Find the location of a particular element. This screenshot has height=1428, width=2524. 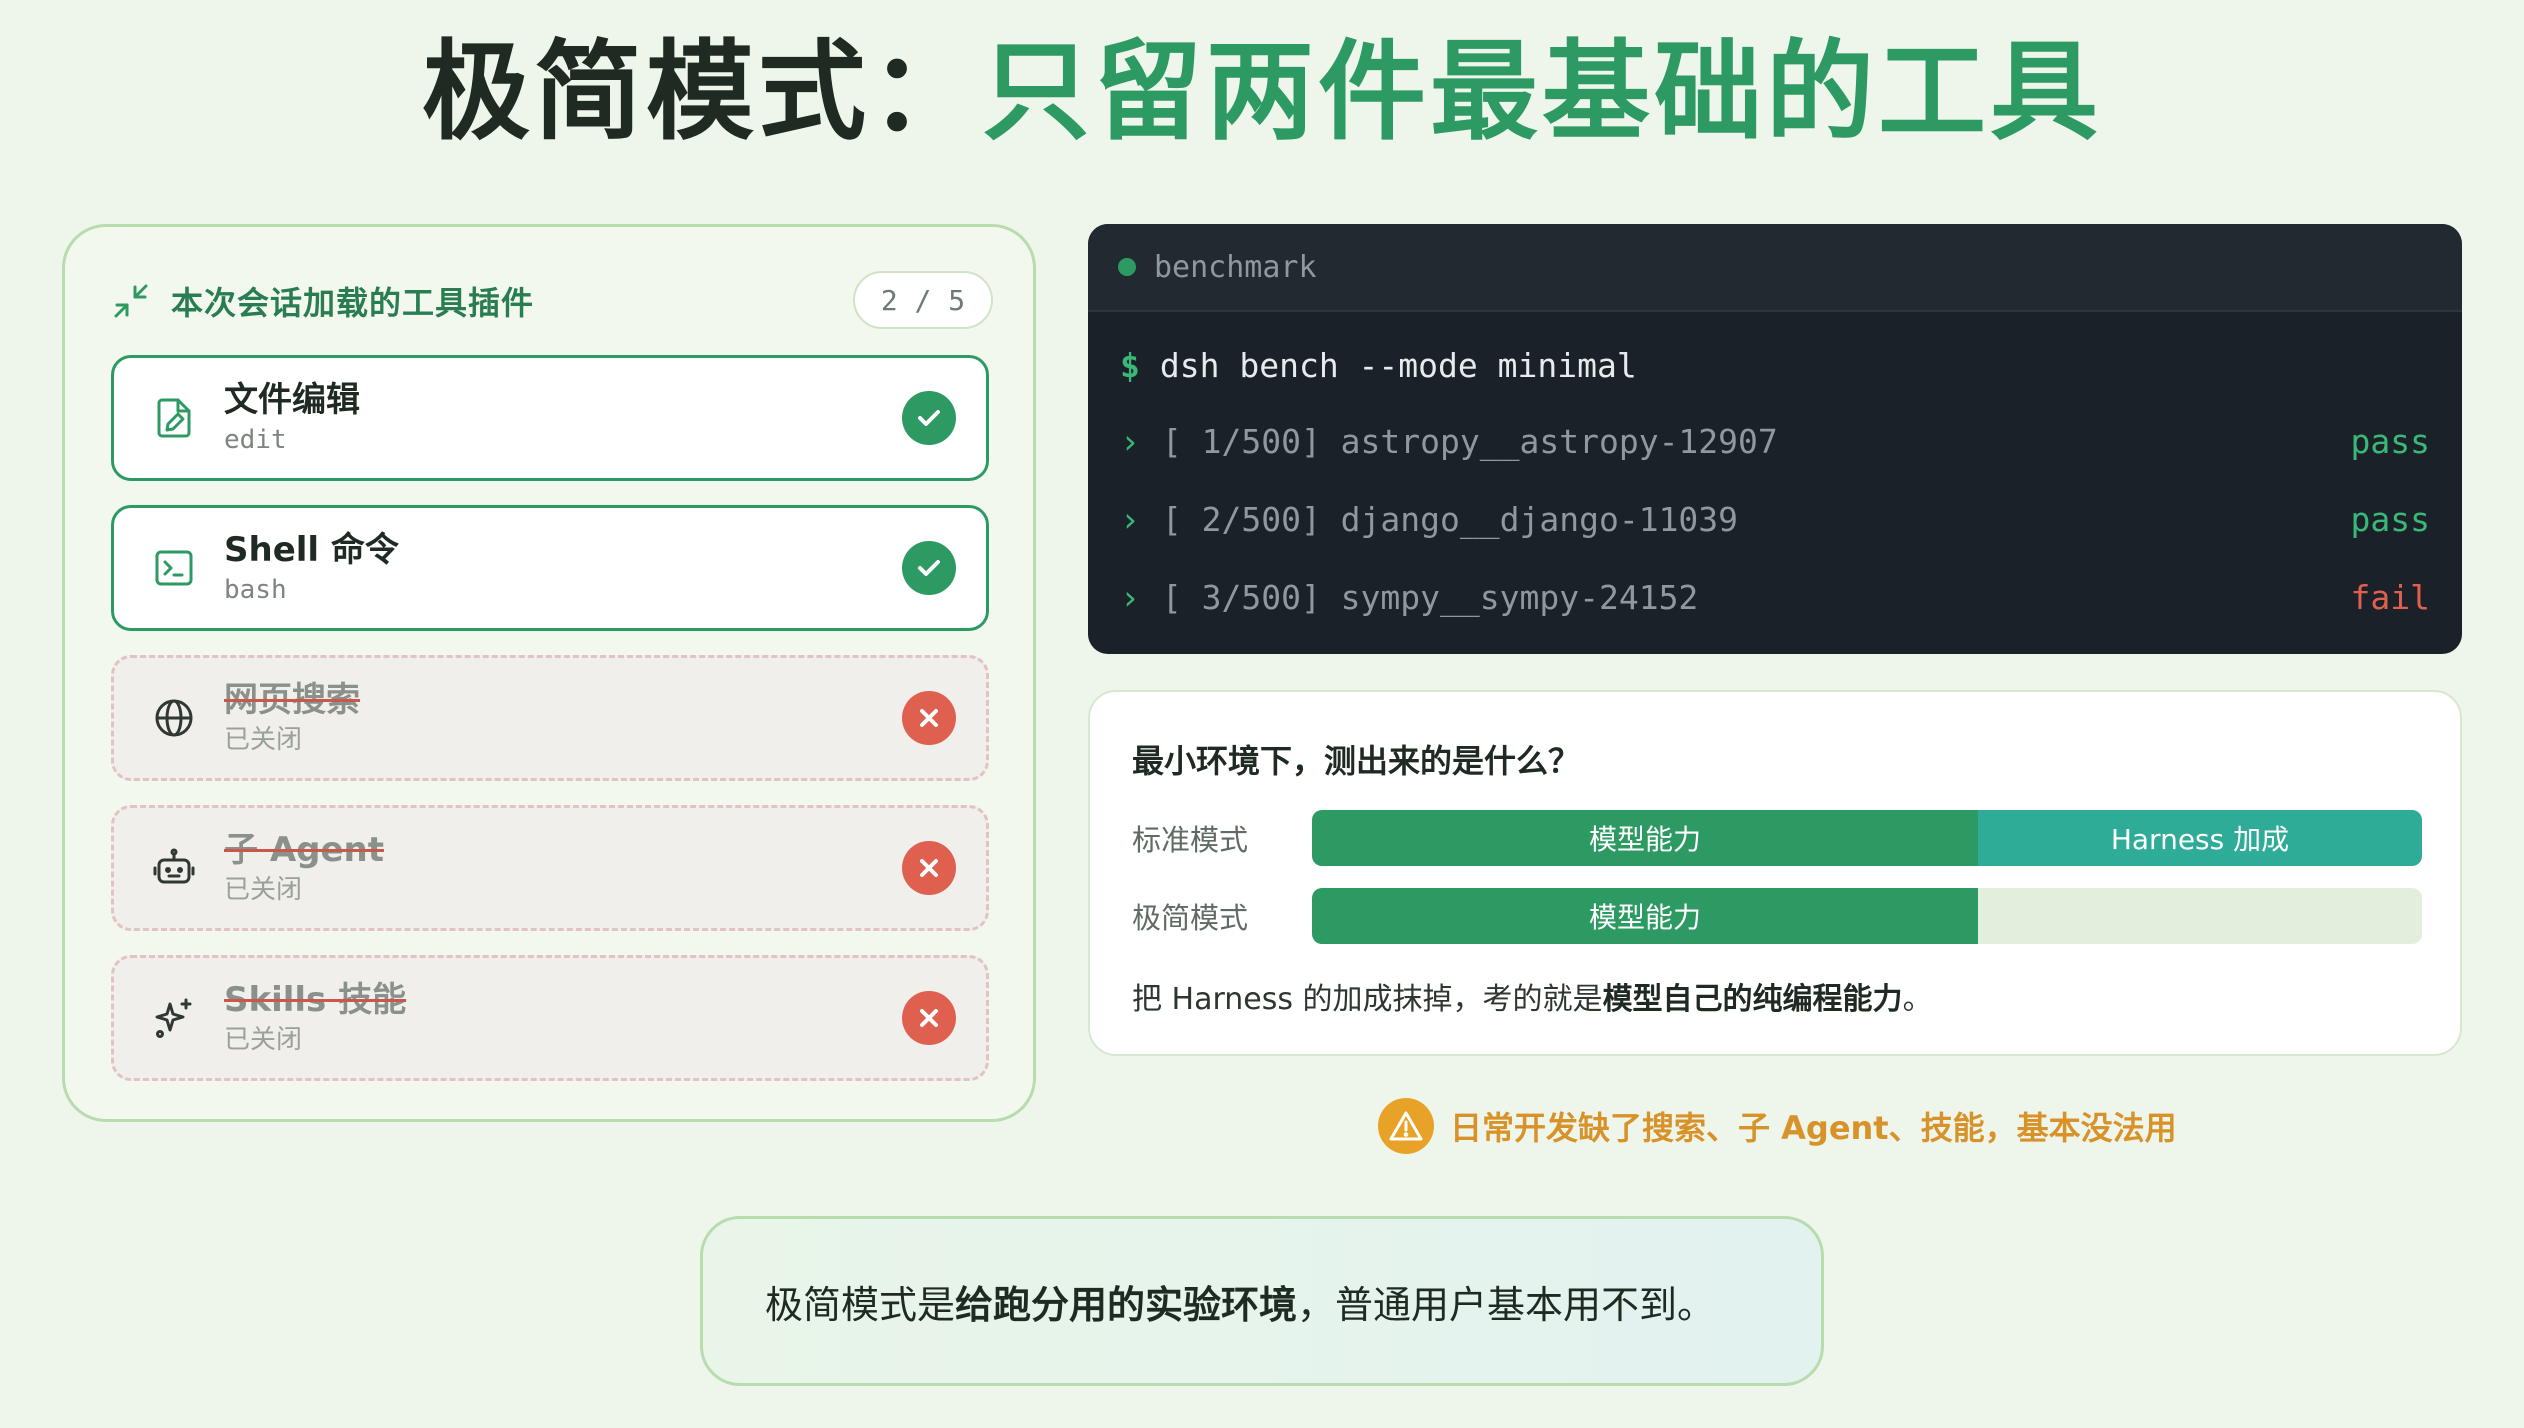

warning-notice: 日常开发缺了搜索、子 Agent、技能，基本没法用 is located at coordinates (1777, 1126).